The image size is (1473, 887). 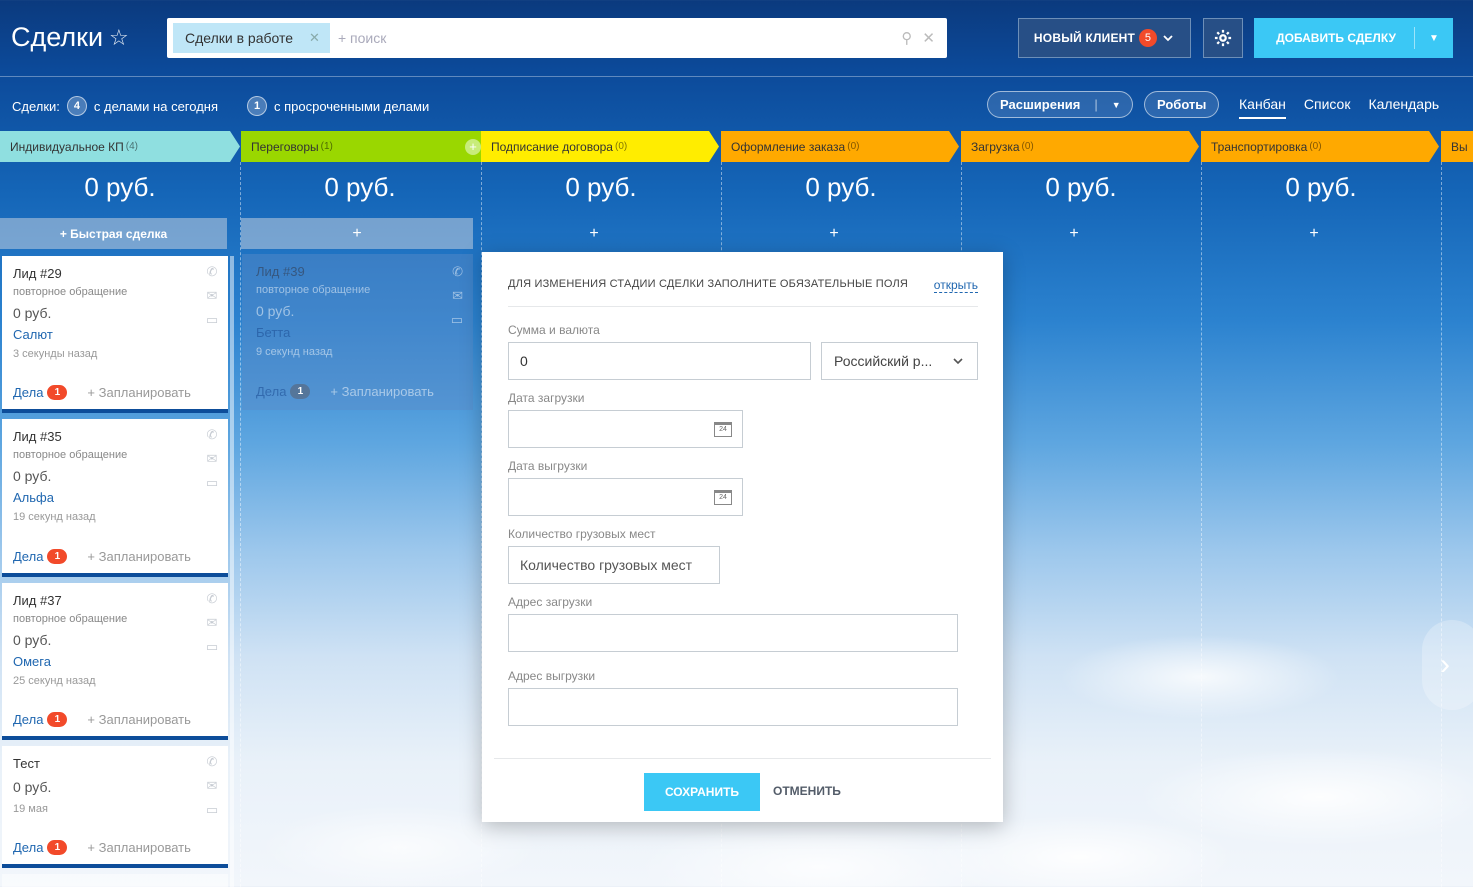 What do you see at coordinates (76, 106) in the screenshot?
I see `today-count: 4` at bounding box center [76, 106].